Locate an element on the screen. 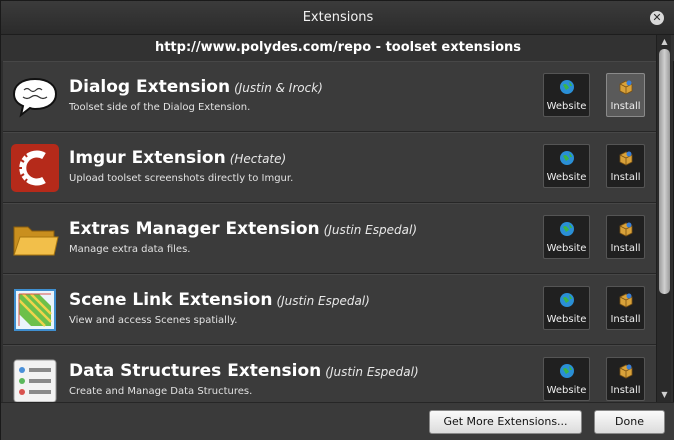 This screenshot has height=440, width=674. extension-description: Toolset side of the Dialog Extension. is located at coordinates (160, 107).